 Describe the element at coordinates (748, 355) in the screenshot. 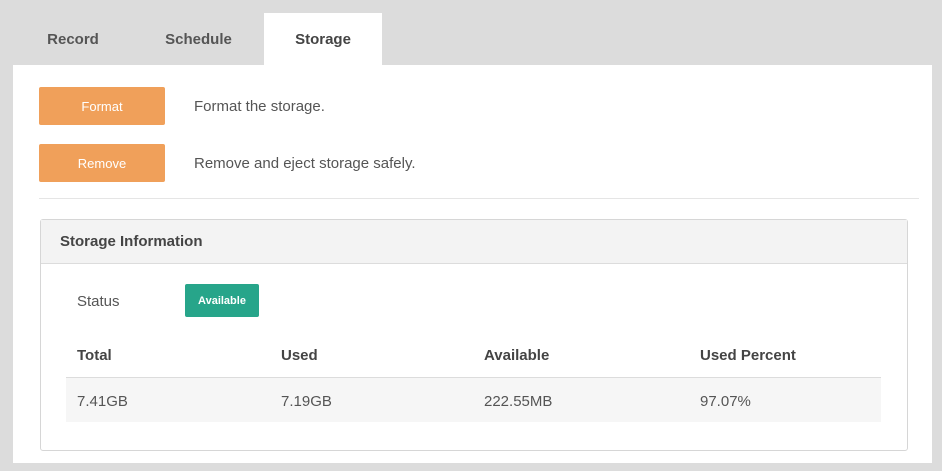

I see `column-header-used-percent: Used Percent` at that location.